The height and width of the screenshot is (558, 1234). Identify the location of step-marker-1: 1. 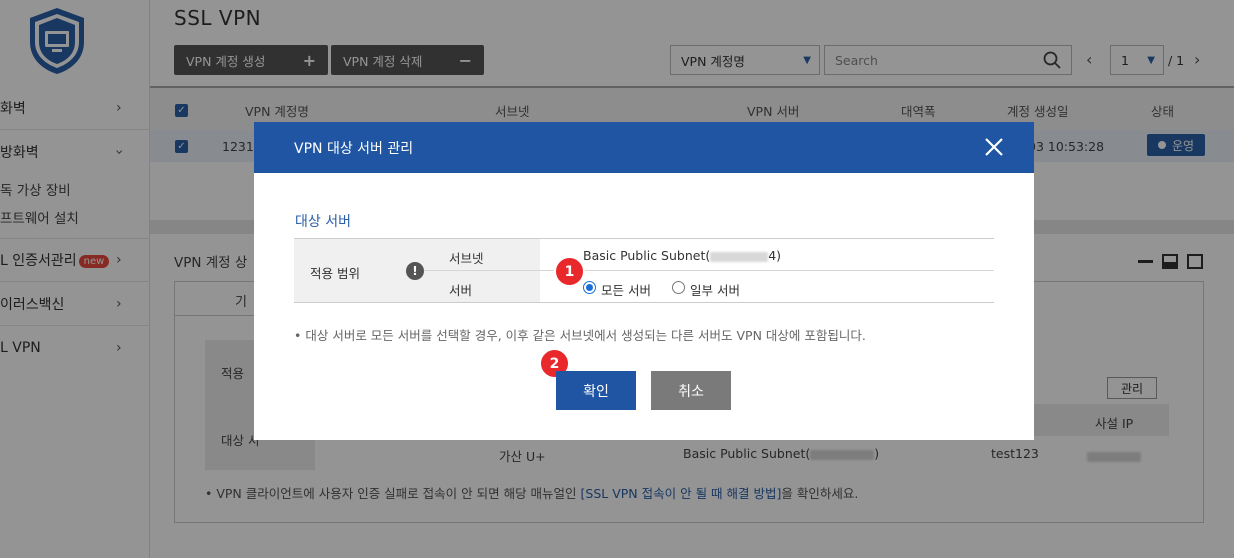
(569, 271).